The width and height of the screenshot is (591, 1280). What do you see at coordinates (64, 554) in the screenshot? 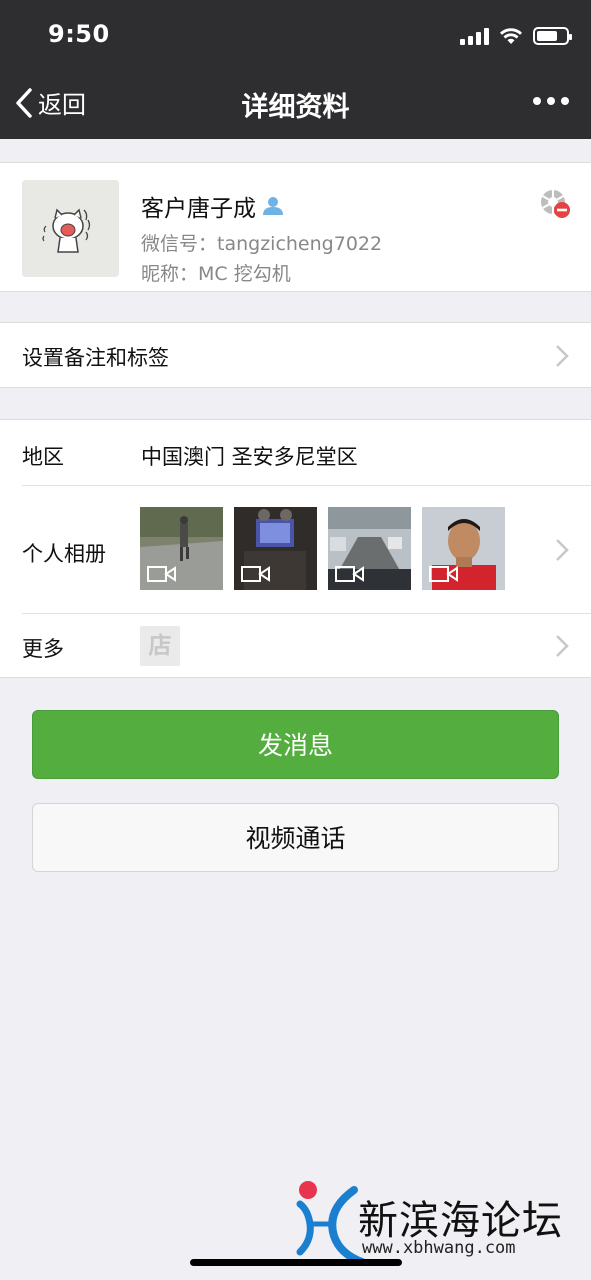
I see `album-label: 个人相册` at bounding box center [64, 554].